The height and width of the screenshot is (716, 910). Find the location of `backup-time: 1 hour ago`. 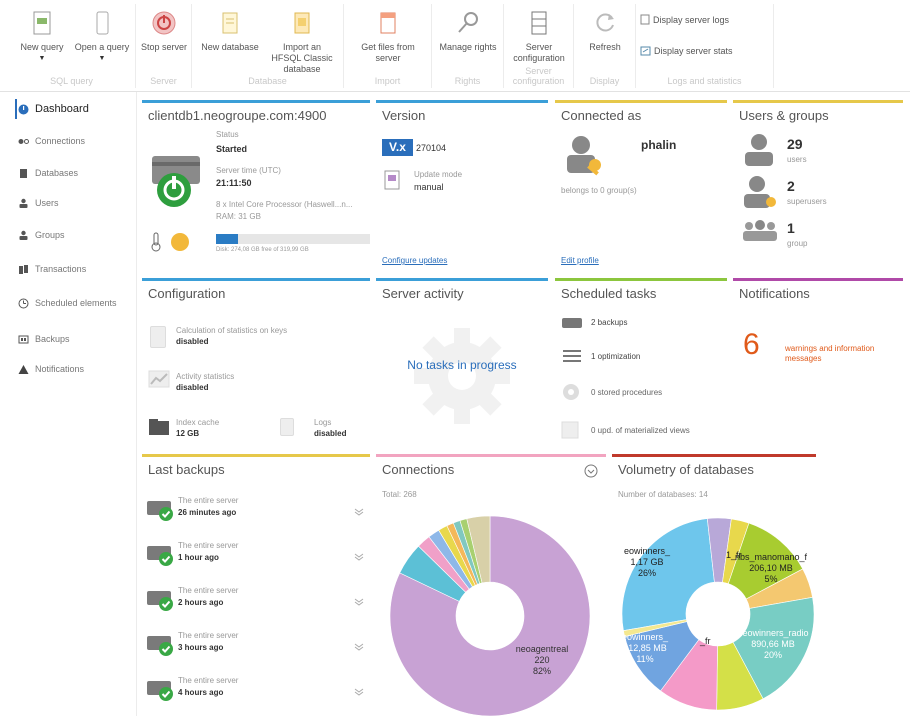

backup-time: 1 hour ago is located at coordinates (198, 557).